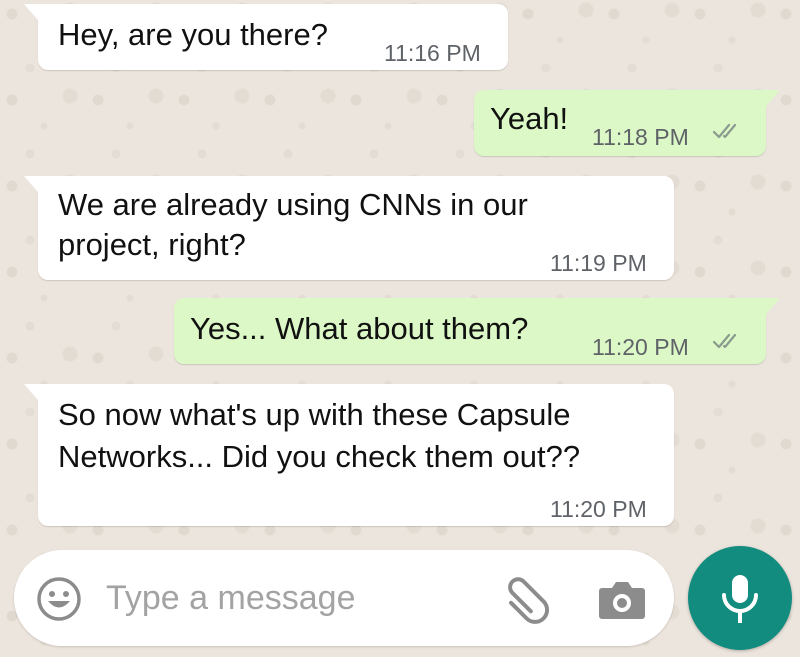 This screenshot has height=657, width=800. Describe the element at coordinates (359, 328) in the screenshot. I see `message-text: Yes... What about them?` at that location.